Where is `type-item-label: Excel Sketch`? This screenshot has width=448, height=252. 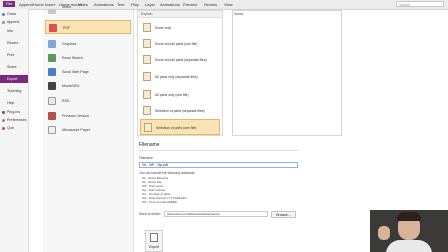 type-item-label: Excel Sketch is located at coordinates (72, 58).